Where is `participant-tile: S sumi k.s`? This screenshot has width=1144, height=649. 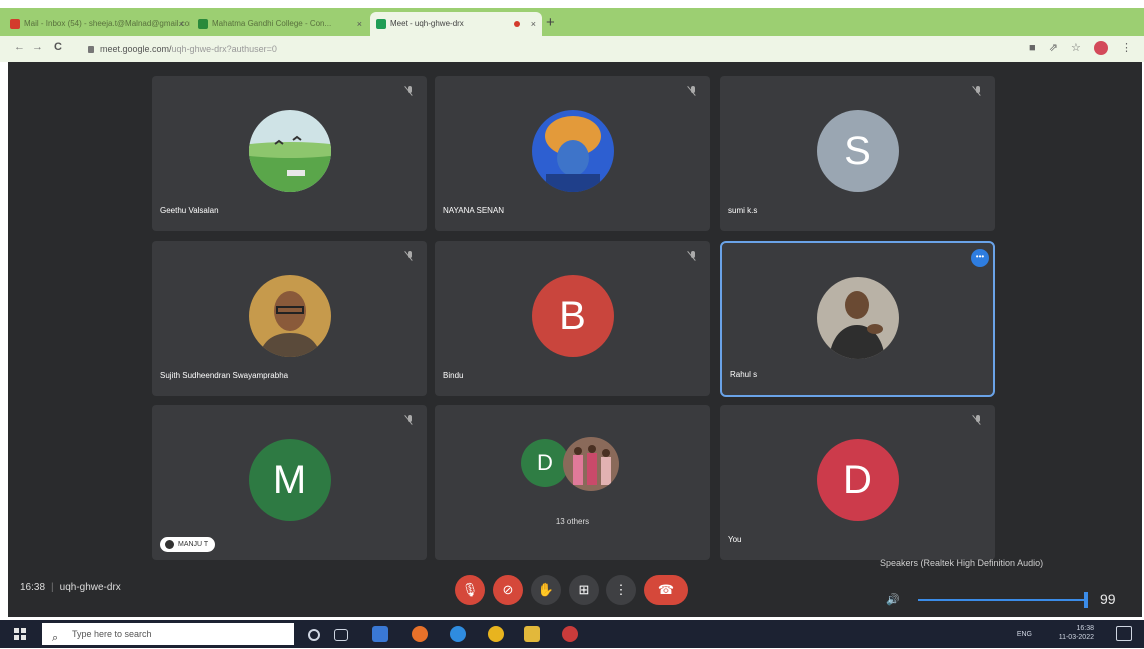 participant-tile: S sumi k.s is located at coordinates (857, 153).